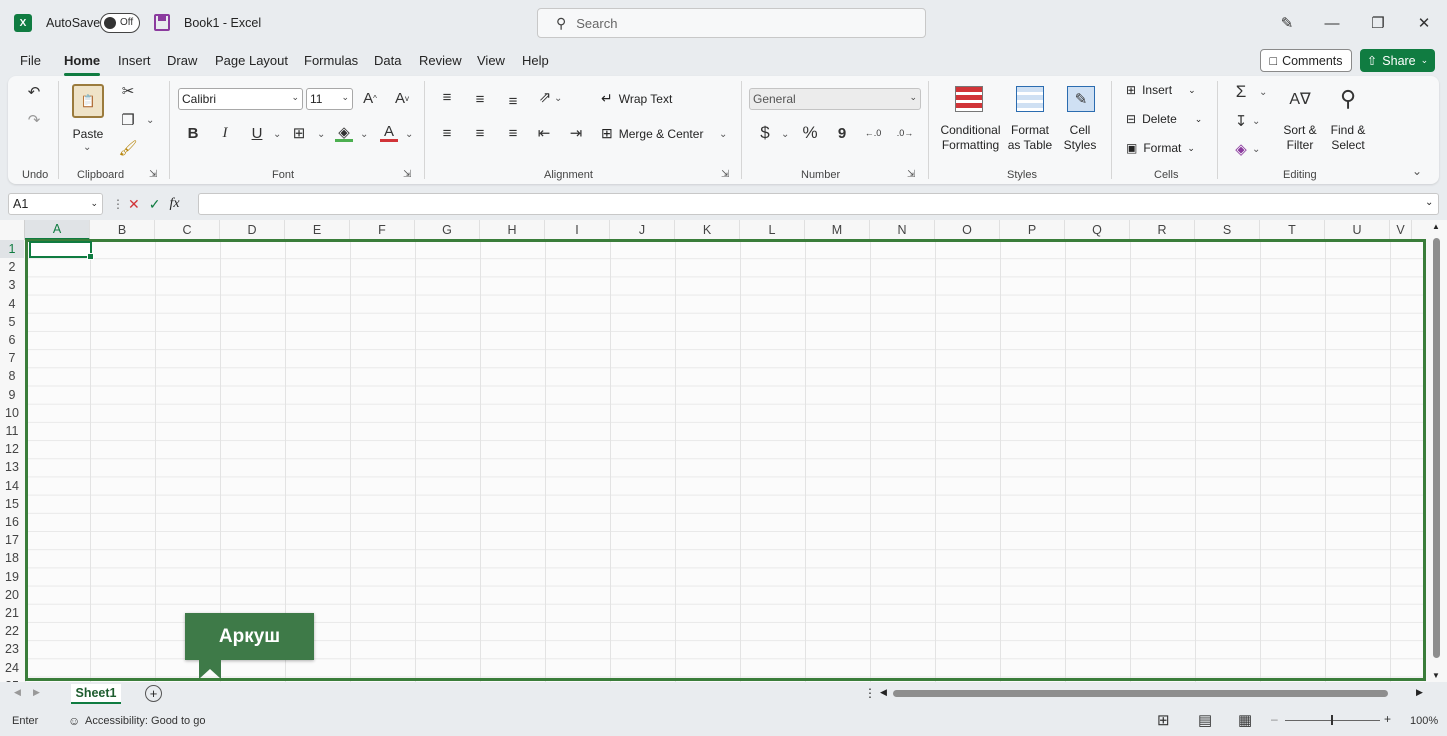  I want to click on fill-icon: ↧, so click(1241, 121).